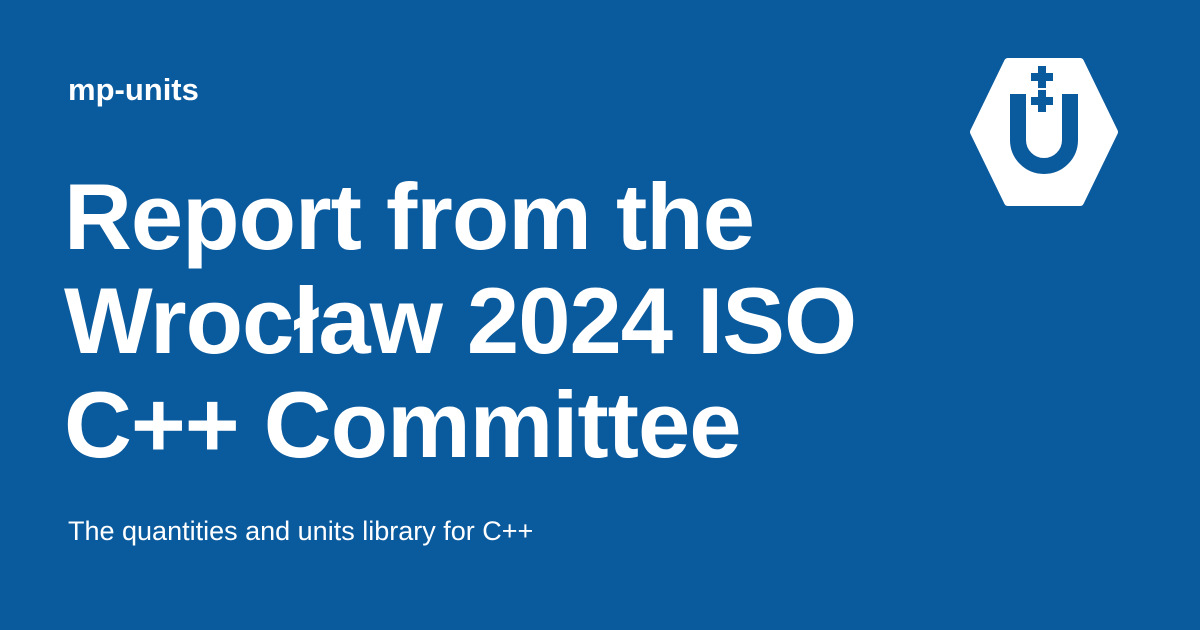 This screenshot has width=1200, height=630. What do you see at coordinates (301, 531) in the screenshot?
I see `site-description: The quantities and units library for C++` at bounding box center [301, 531].